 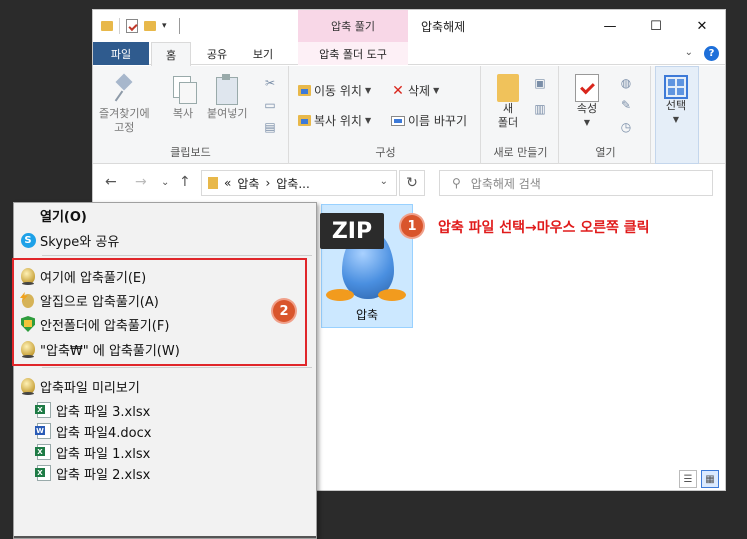 I want to click on preview-file-name: 압축 파일 1.xlsx, so click(x=103, y=454).